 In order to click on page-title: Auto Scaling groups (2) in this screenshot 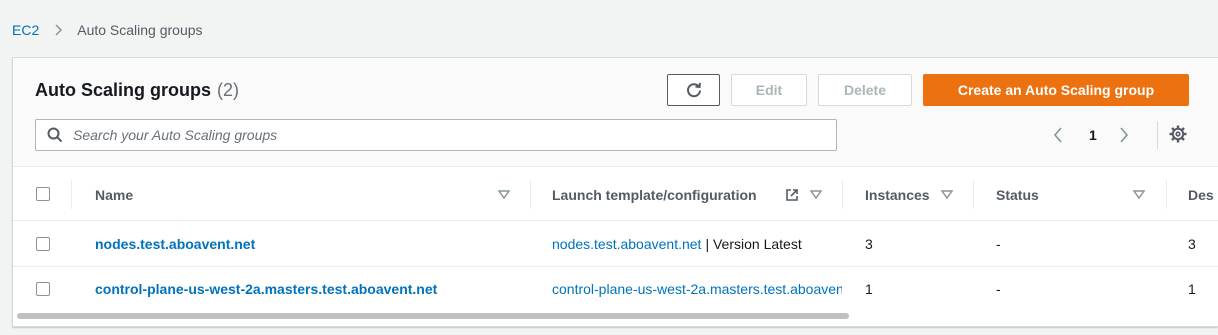, I will do `click(137, 90)`.